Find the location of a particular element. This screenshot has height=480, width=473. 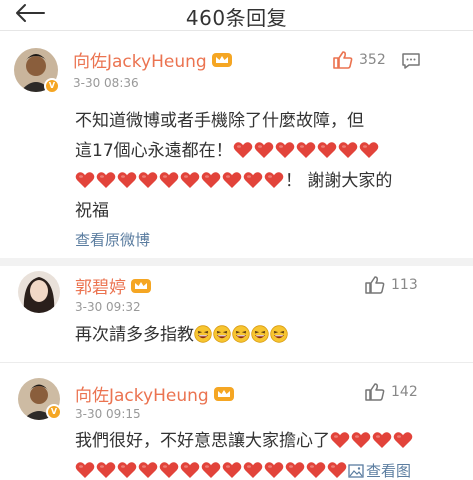

view-original-weibo-link: 查看原微博 is located at coordinates (112, 239).